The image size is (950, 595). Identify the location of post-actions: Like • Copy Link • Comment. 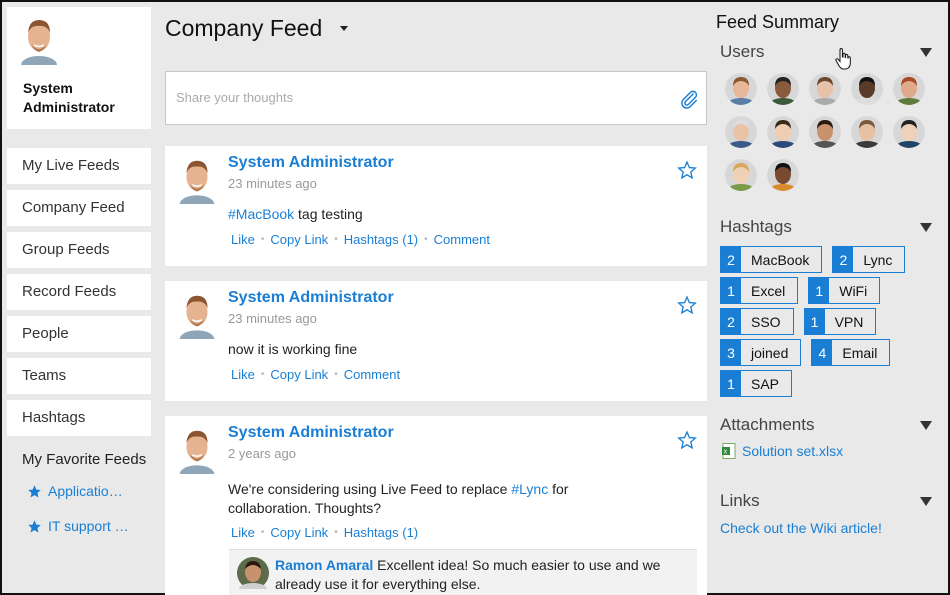
(315, 374).